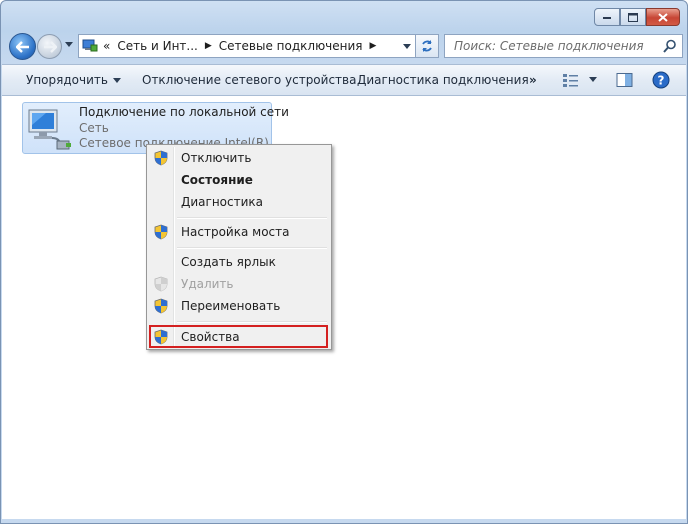 This screenshot has height=524, width=688. What do you see at coordinates (50, 130) in the screenshot?
I see `network-adapter-icon` at bounding box center [50, 130].